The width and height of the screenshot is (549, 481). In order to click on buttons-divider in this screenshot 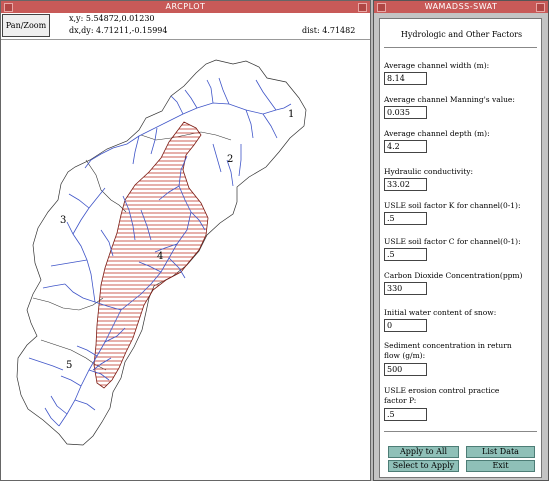, I will do `click(460, 431)`.